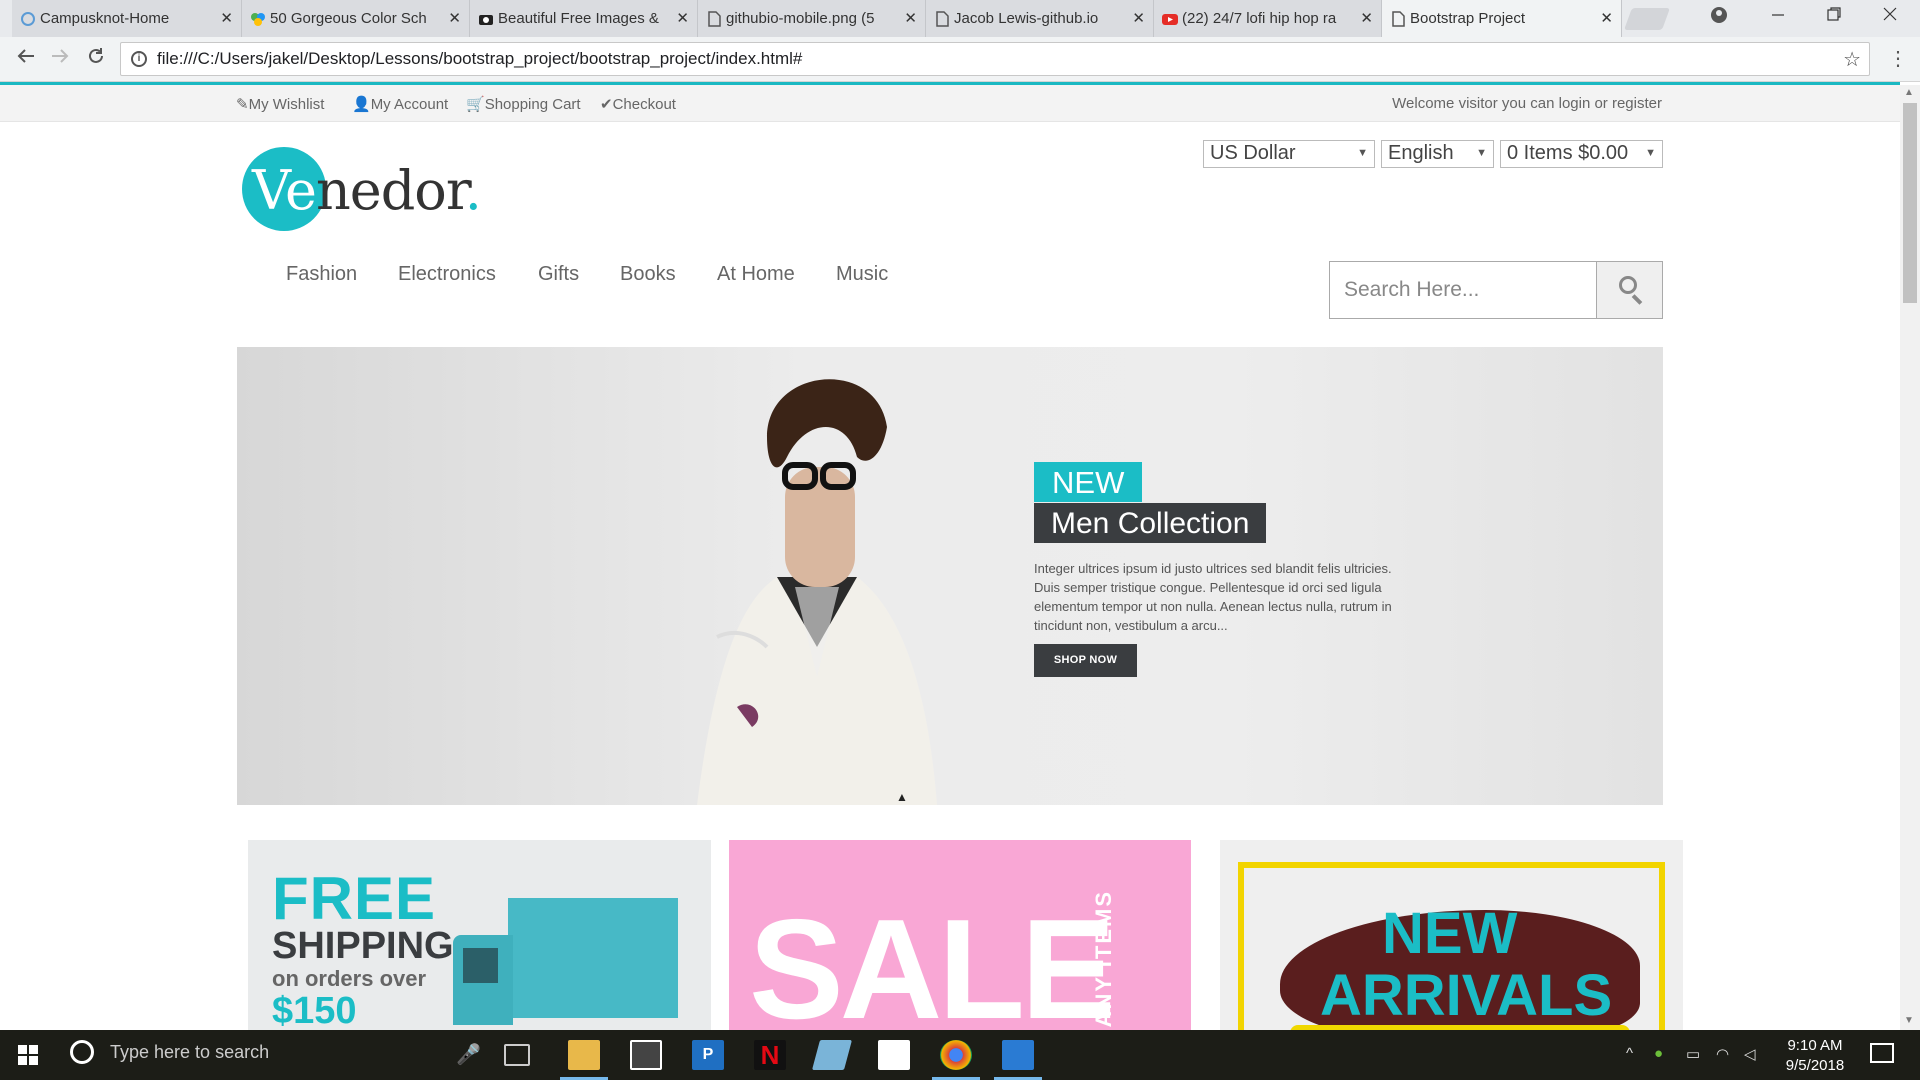 This screenshot has width=1920, height=1080. Describe the element at coordinates (956, 1060) in the screenshot. I see `chrome-icon` at that location.